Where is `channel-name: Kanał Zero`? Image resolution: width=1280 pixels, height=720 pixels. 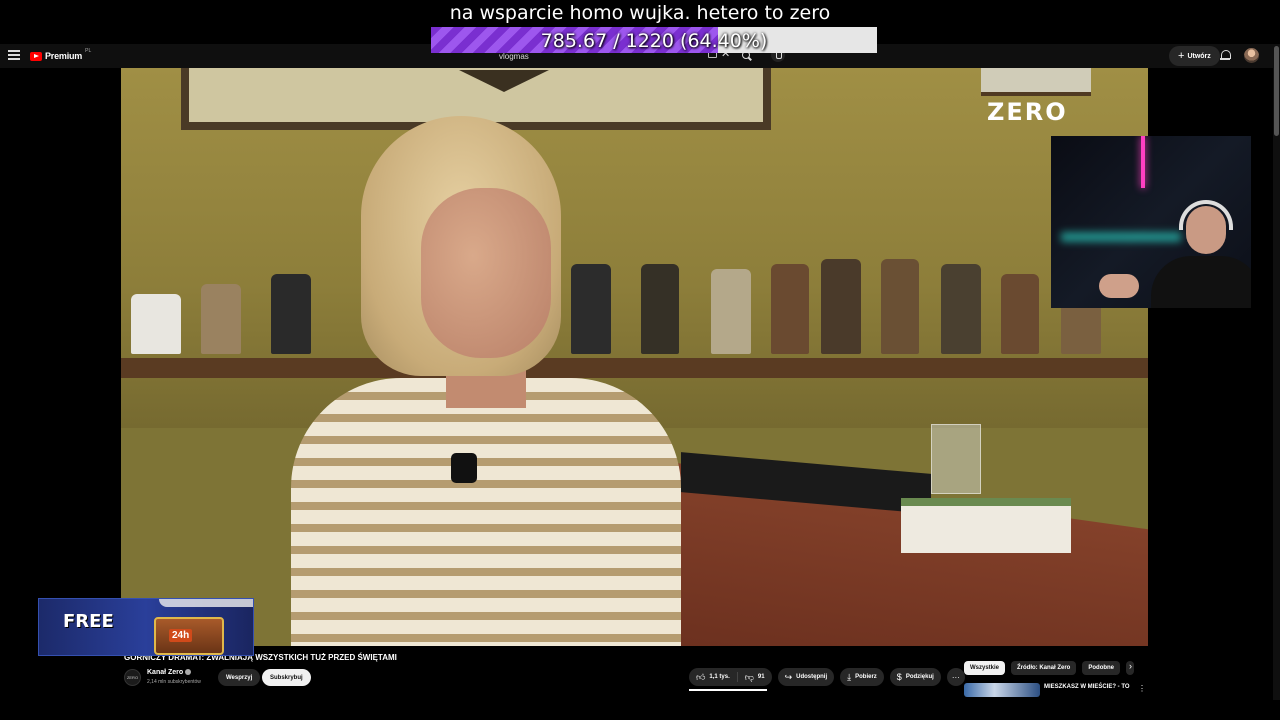
channel-name: Kanał Zero is located at coordinates (169, 672).